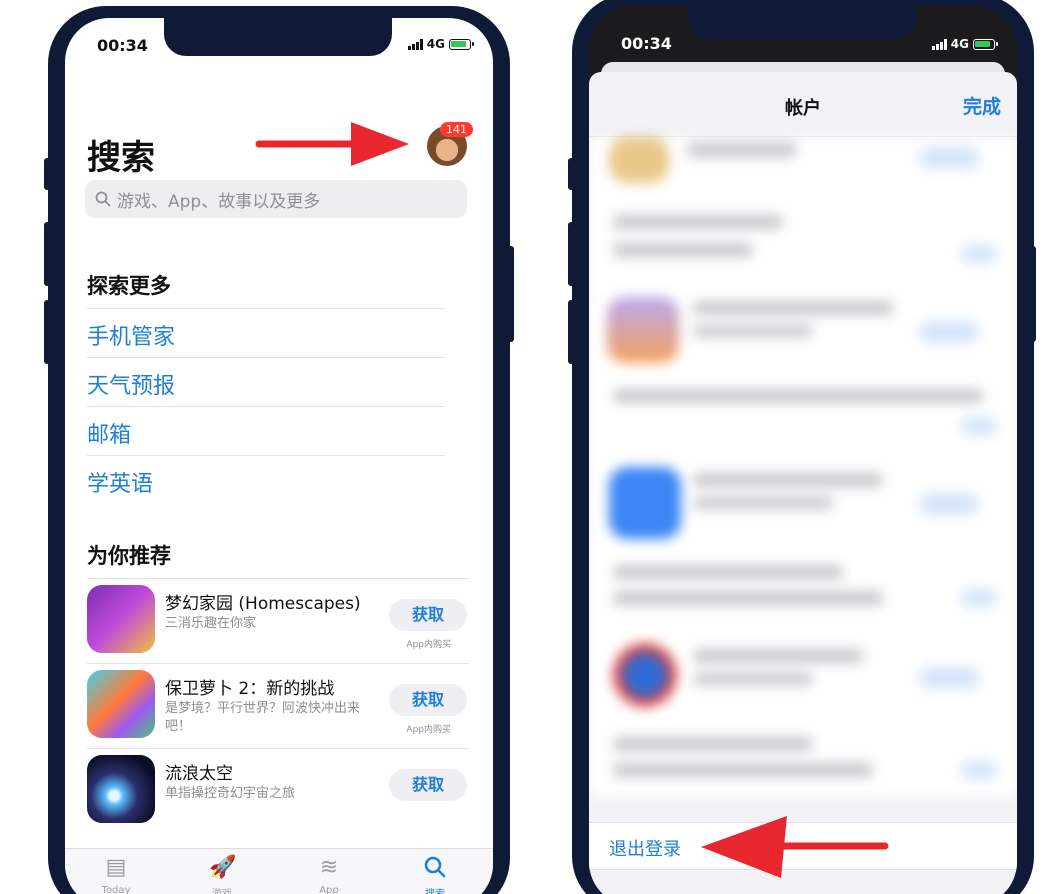 This screenshot has width=1063, height=894. I want to click on search-placeholder: 游戏、App、故事以及更多, so click(219, 201).